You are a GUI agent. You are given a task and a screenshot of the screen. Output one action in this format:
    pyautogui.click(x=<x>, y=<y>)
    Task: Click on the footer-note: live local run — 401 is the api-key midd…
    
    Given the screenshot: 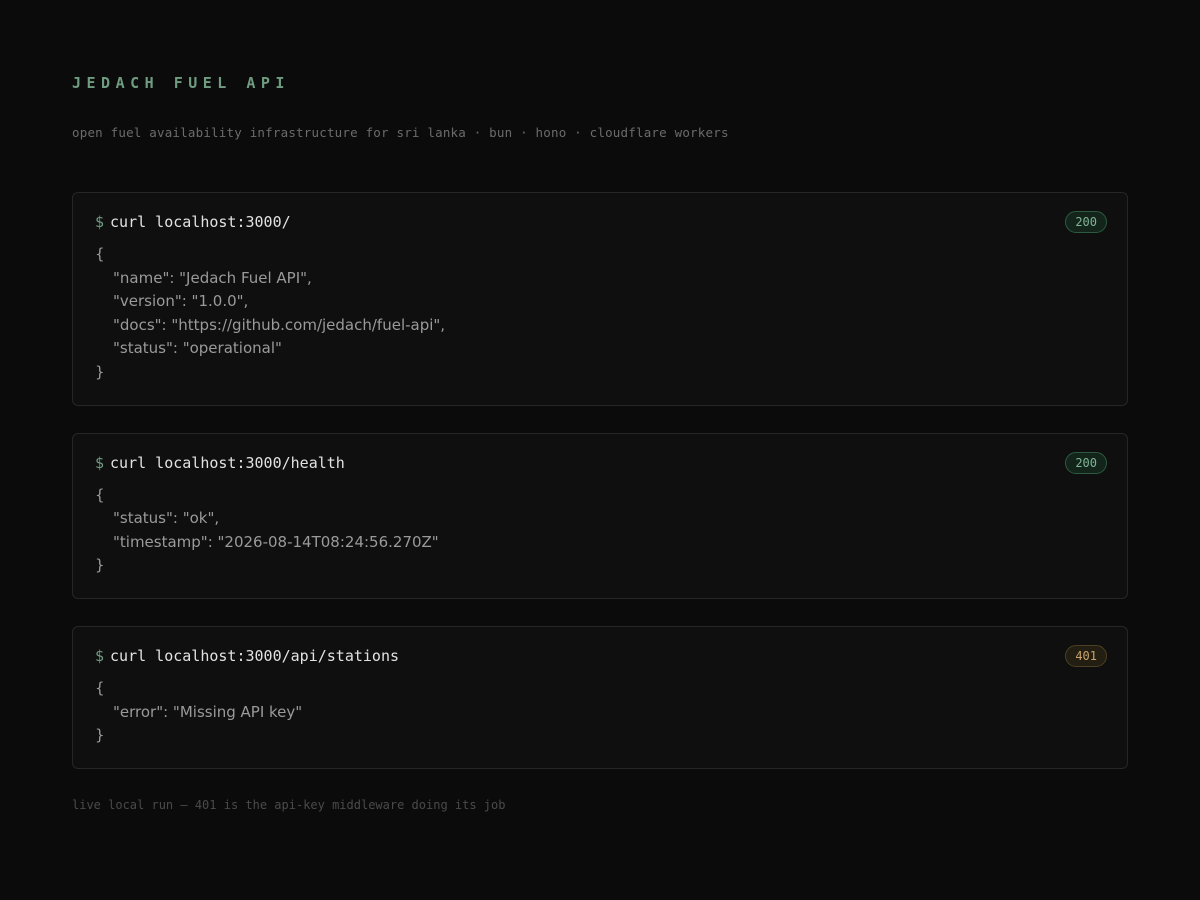 What is the action you would take?
    pyautogui.click(x=289, y=804)
    